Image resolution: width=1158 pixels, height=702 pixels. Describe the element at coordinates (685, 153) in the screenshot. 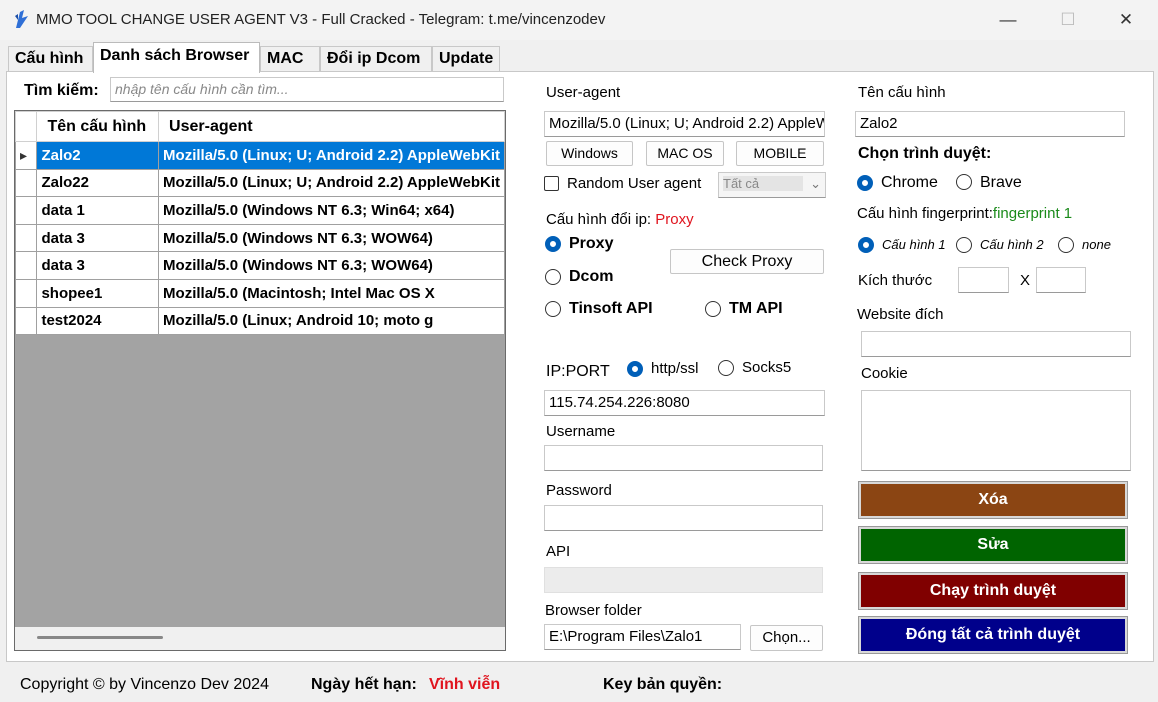

I see `macos-button: MAC OS` at that location.